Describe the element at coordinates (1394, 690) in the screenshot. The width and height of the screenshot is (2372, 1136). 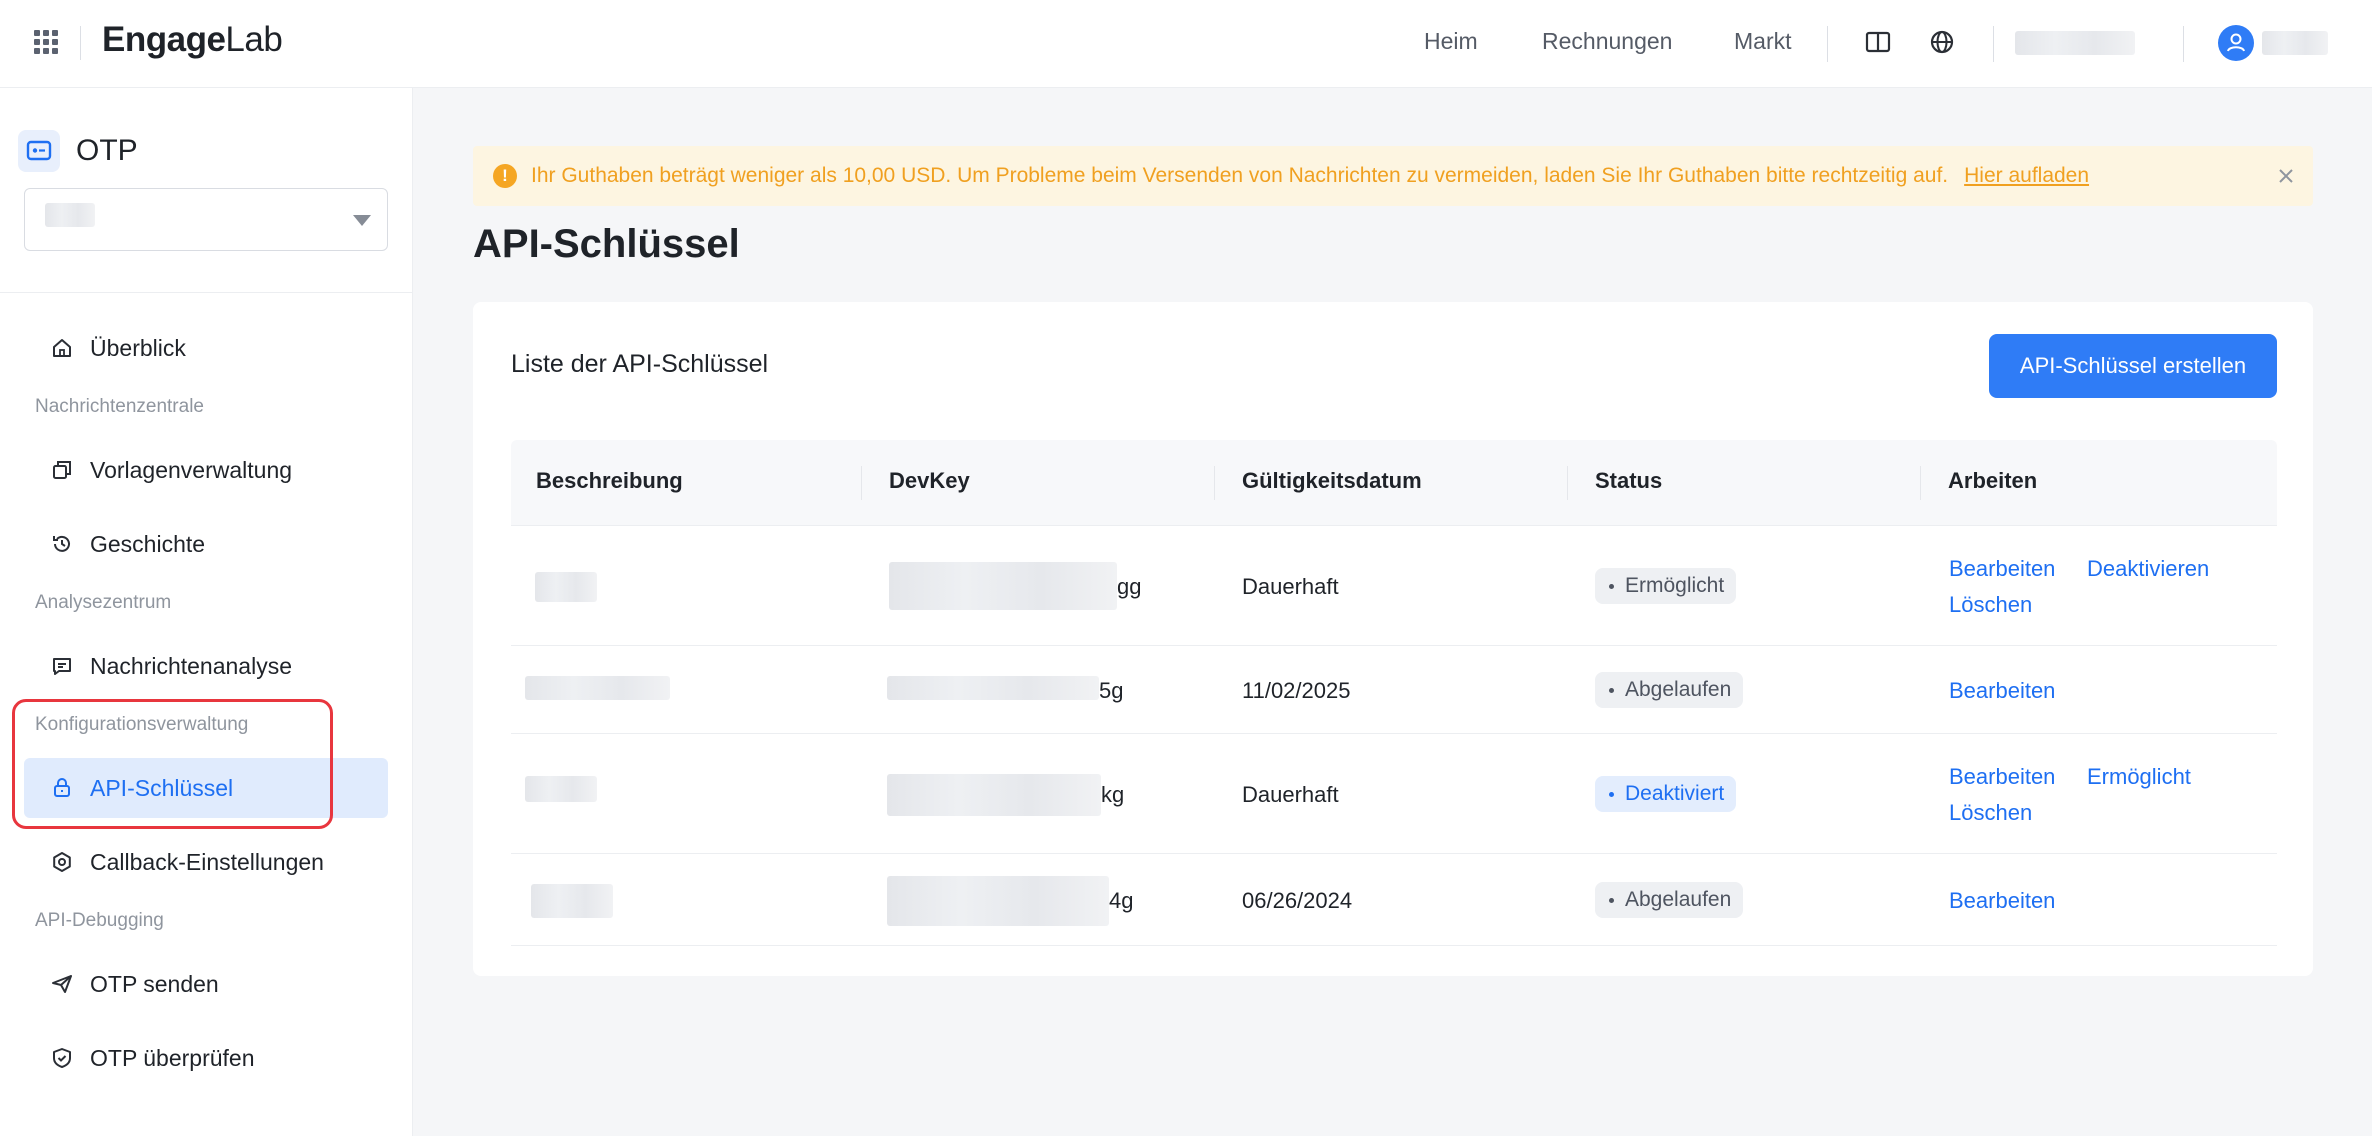
I see `table-row: 5g 11/02/2025 Abgelaufen Bearbeiten` at that location.